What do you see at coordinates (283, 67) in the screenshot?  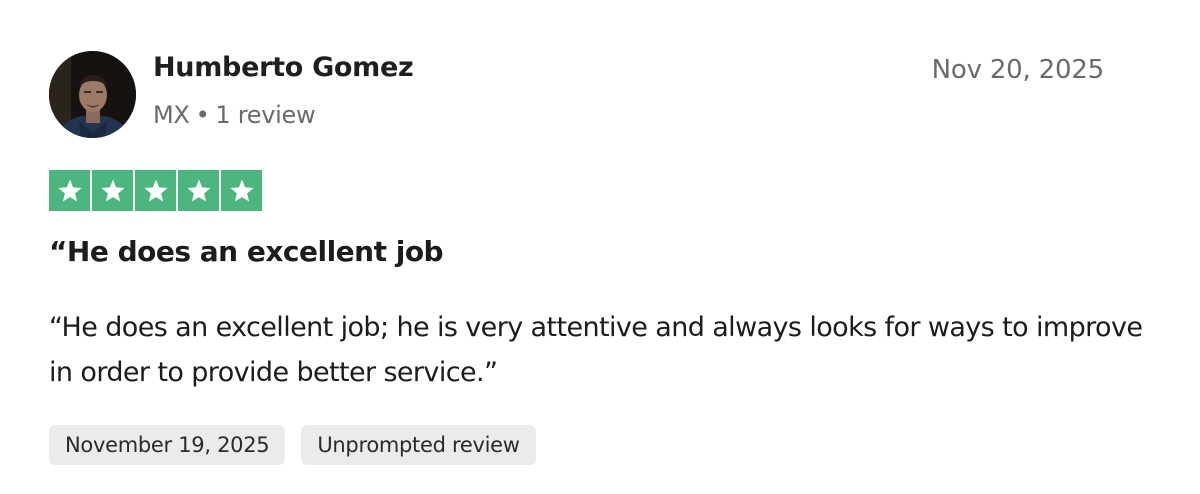 I see `reviewer-name: Humberto Gomez` at bounding box center [283, 67].